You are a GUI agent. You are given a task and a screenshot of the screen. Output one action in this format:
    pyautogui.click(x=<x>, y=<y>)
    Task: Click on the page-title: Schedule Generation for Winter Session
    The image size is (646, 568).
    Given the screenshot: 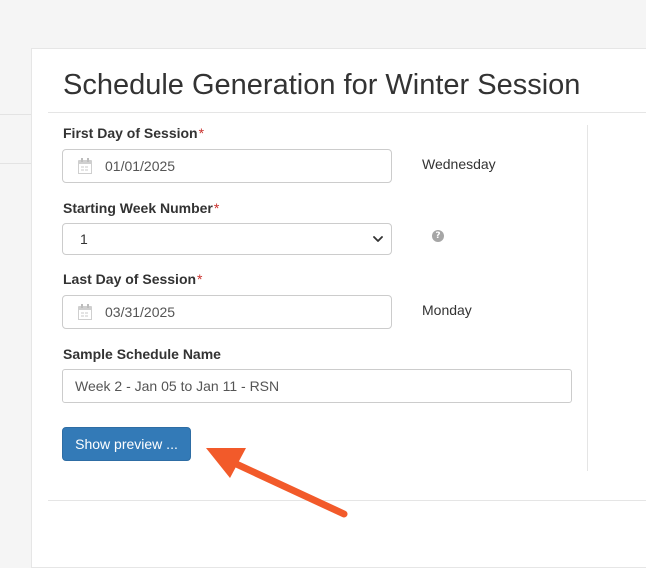 What is the action you would take?
    pyautogui.click(x=322, y=85)
    